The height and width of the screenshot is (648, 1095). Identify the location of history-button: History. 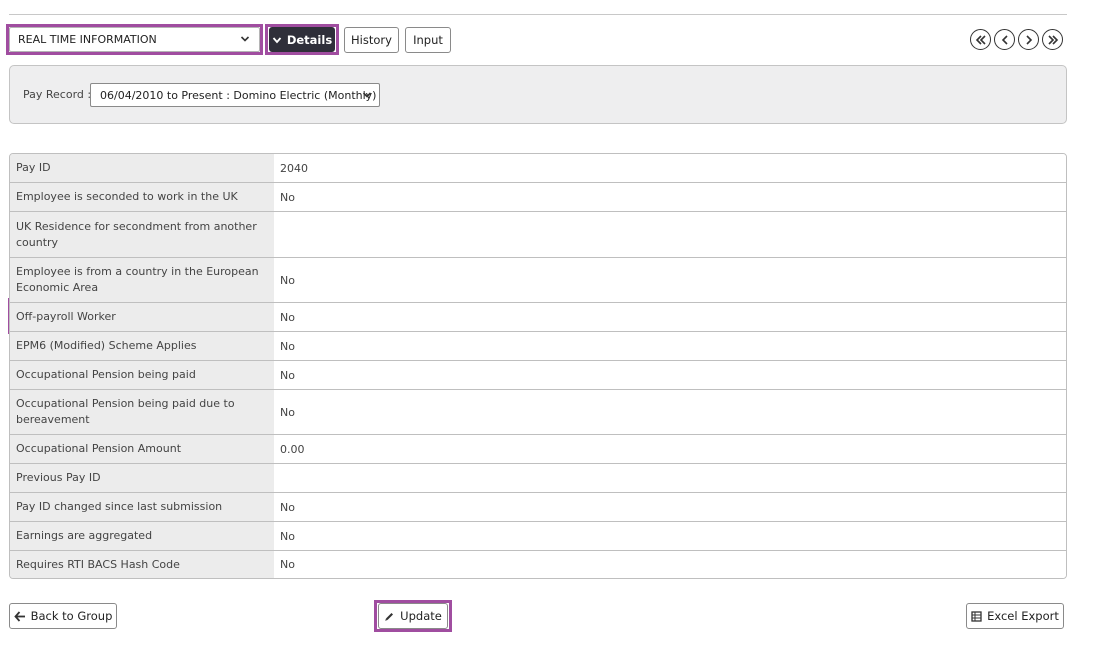
(371, 40).